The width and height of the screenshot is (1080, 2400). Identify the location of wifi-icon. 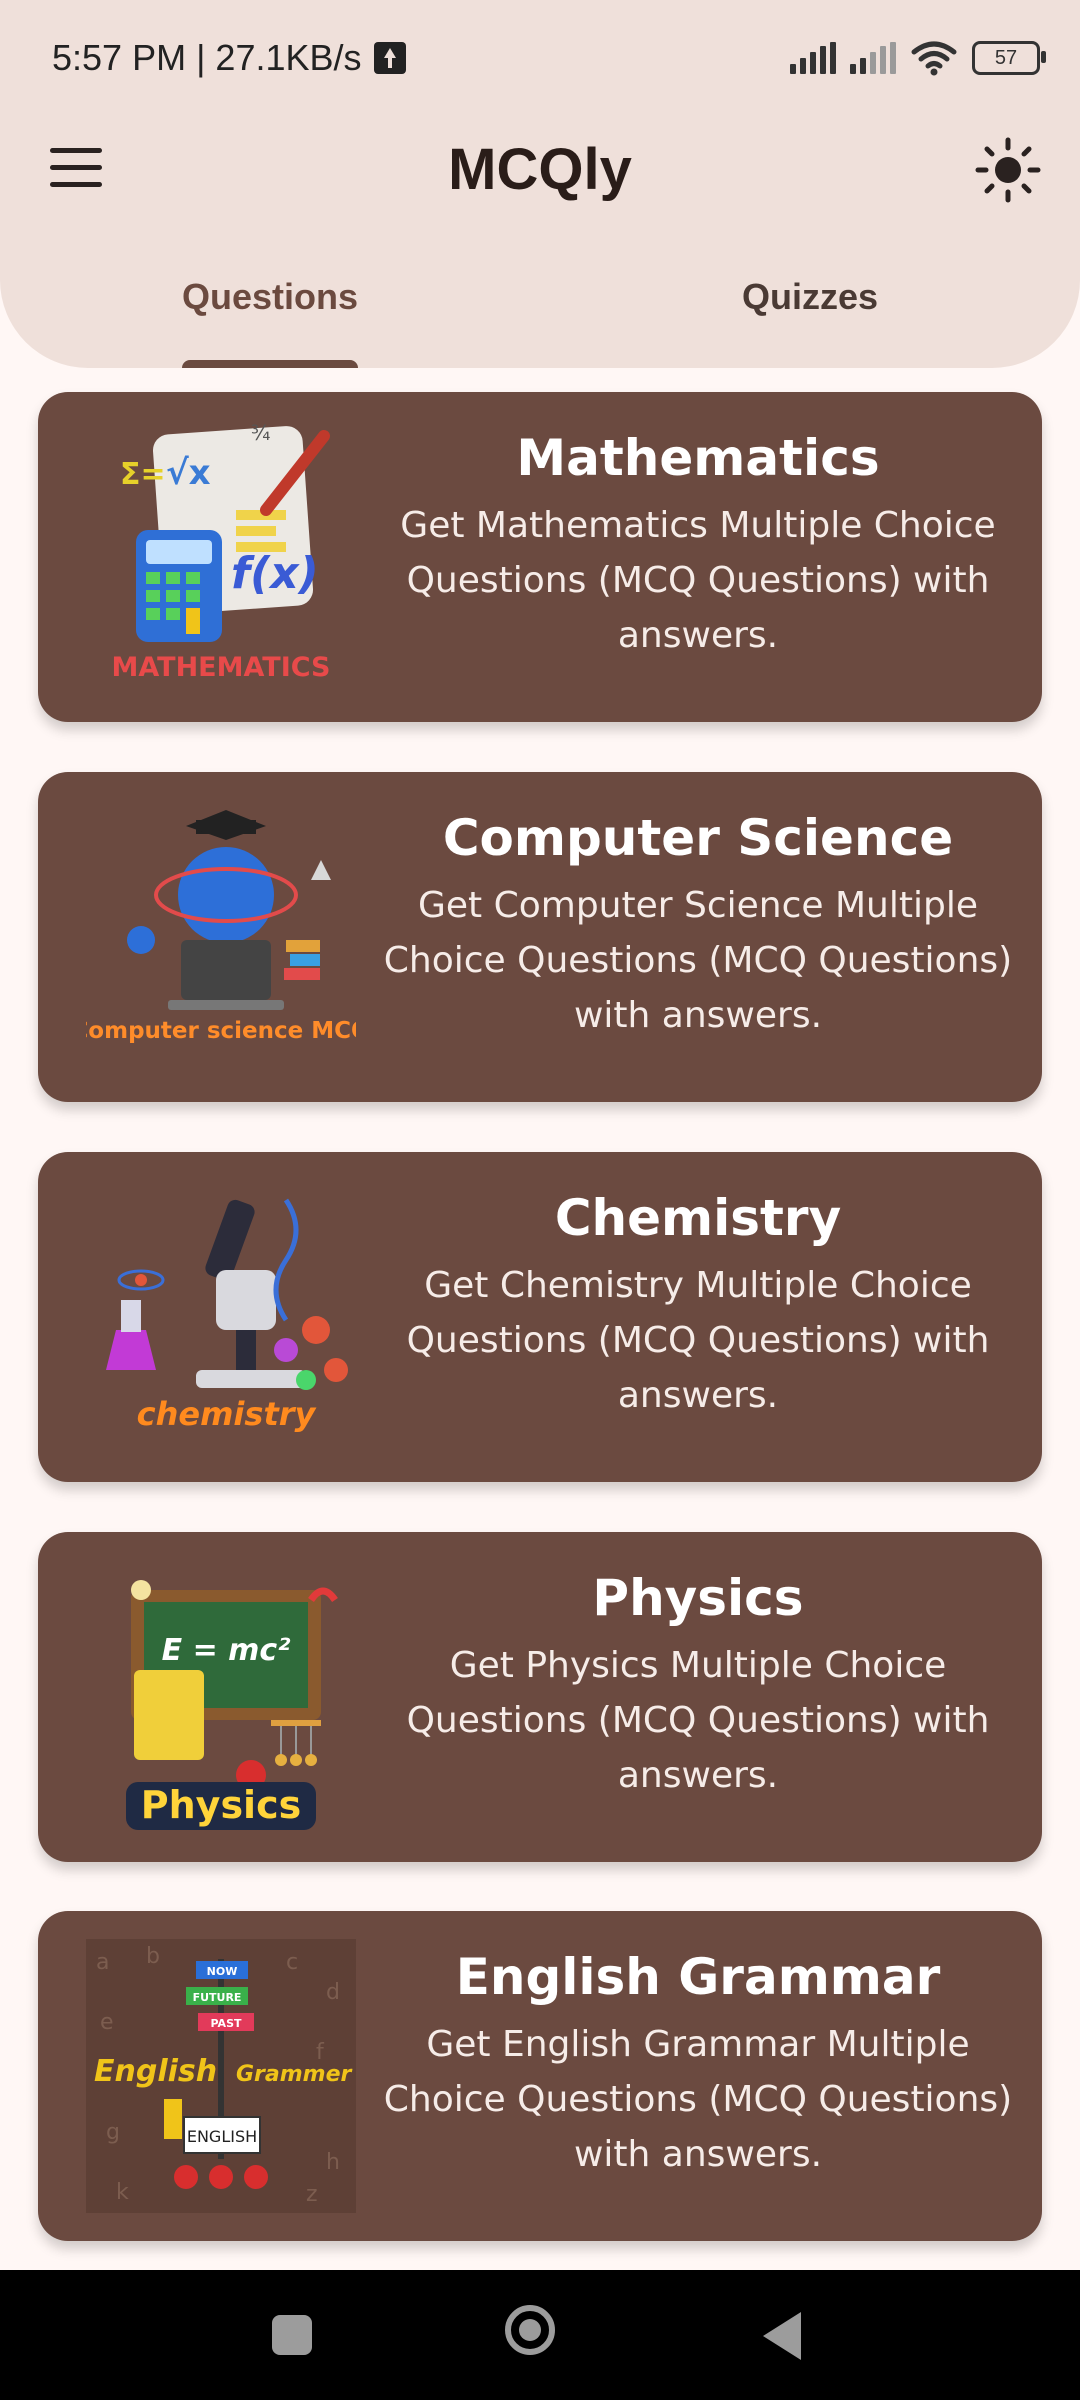
(934, 58).